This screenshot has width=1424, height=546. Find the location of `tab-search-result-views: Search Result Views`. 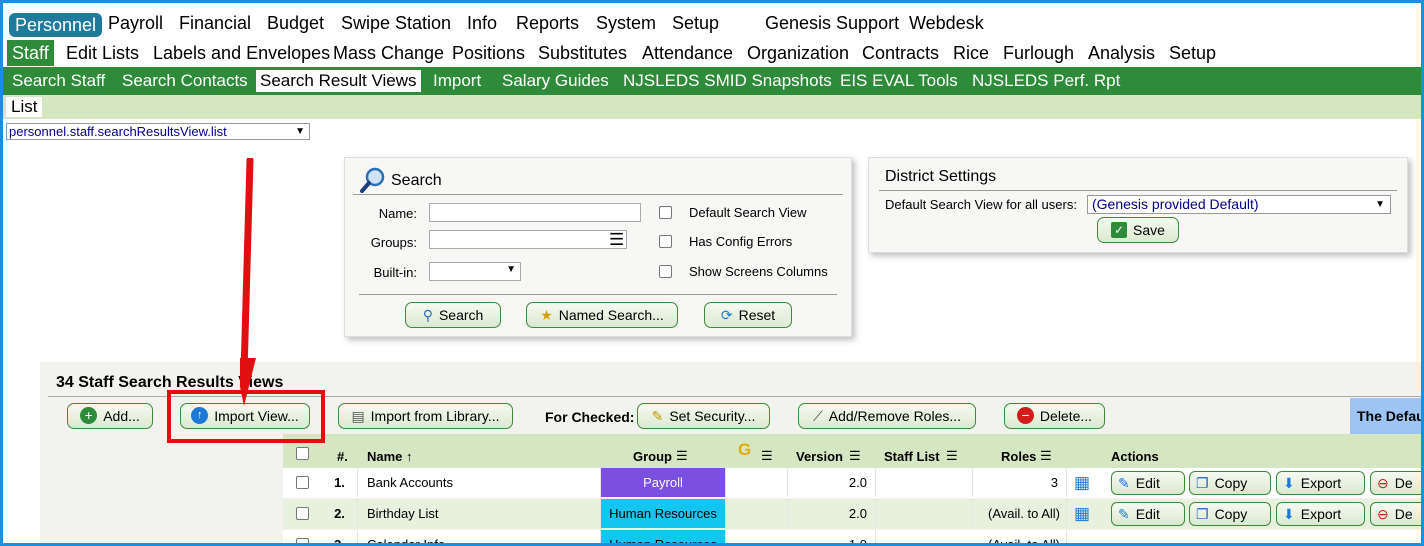

tab-search-result-views: Search Result Views is located at coordinates (338, 81).